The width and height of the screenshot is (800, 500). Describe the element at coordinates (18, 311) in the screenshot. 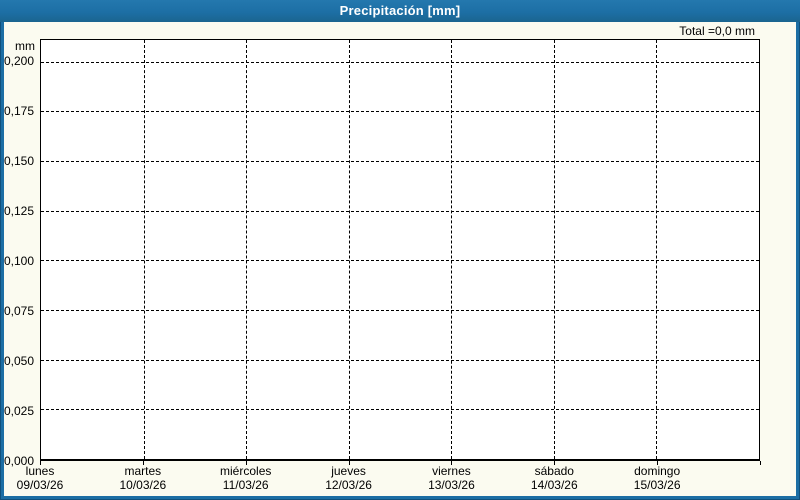

I see `y-tick-label: 0,075` at that location.